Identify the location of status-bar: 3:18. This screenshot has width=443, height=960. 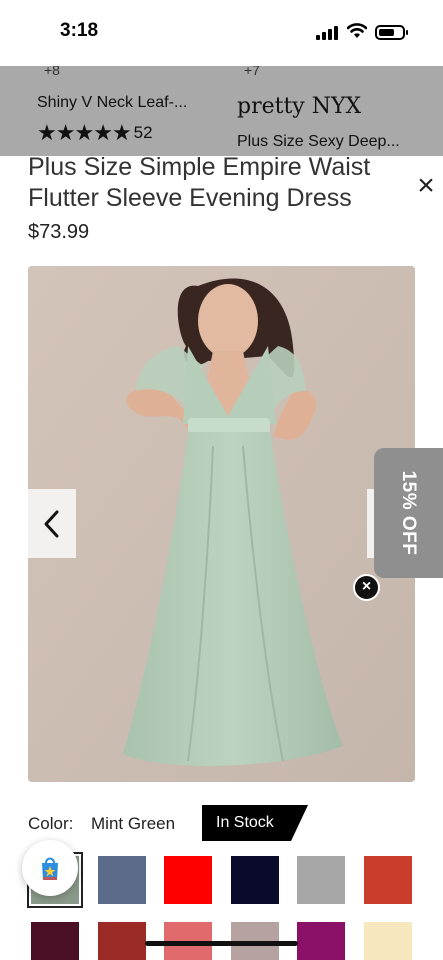
(221, 33).